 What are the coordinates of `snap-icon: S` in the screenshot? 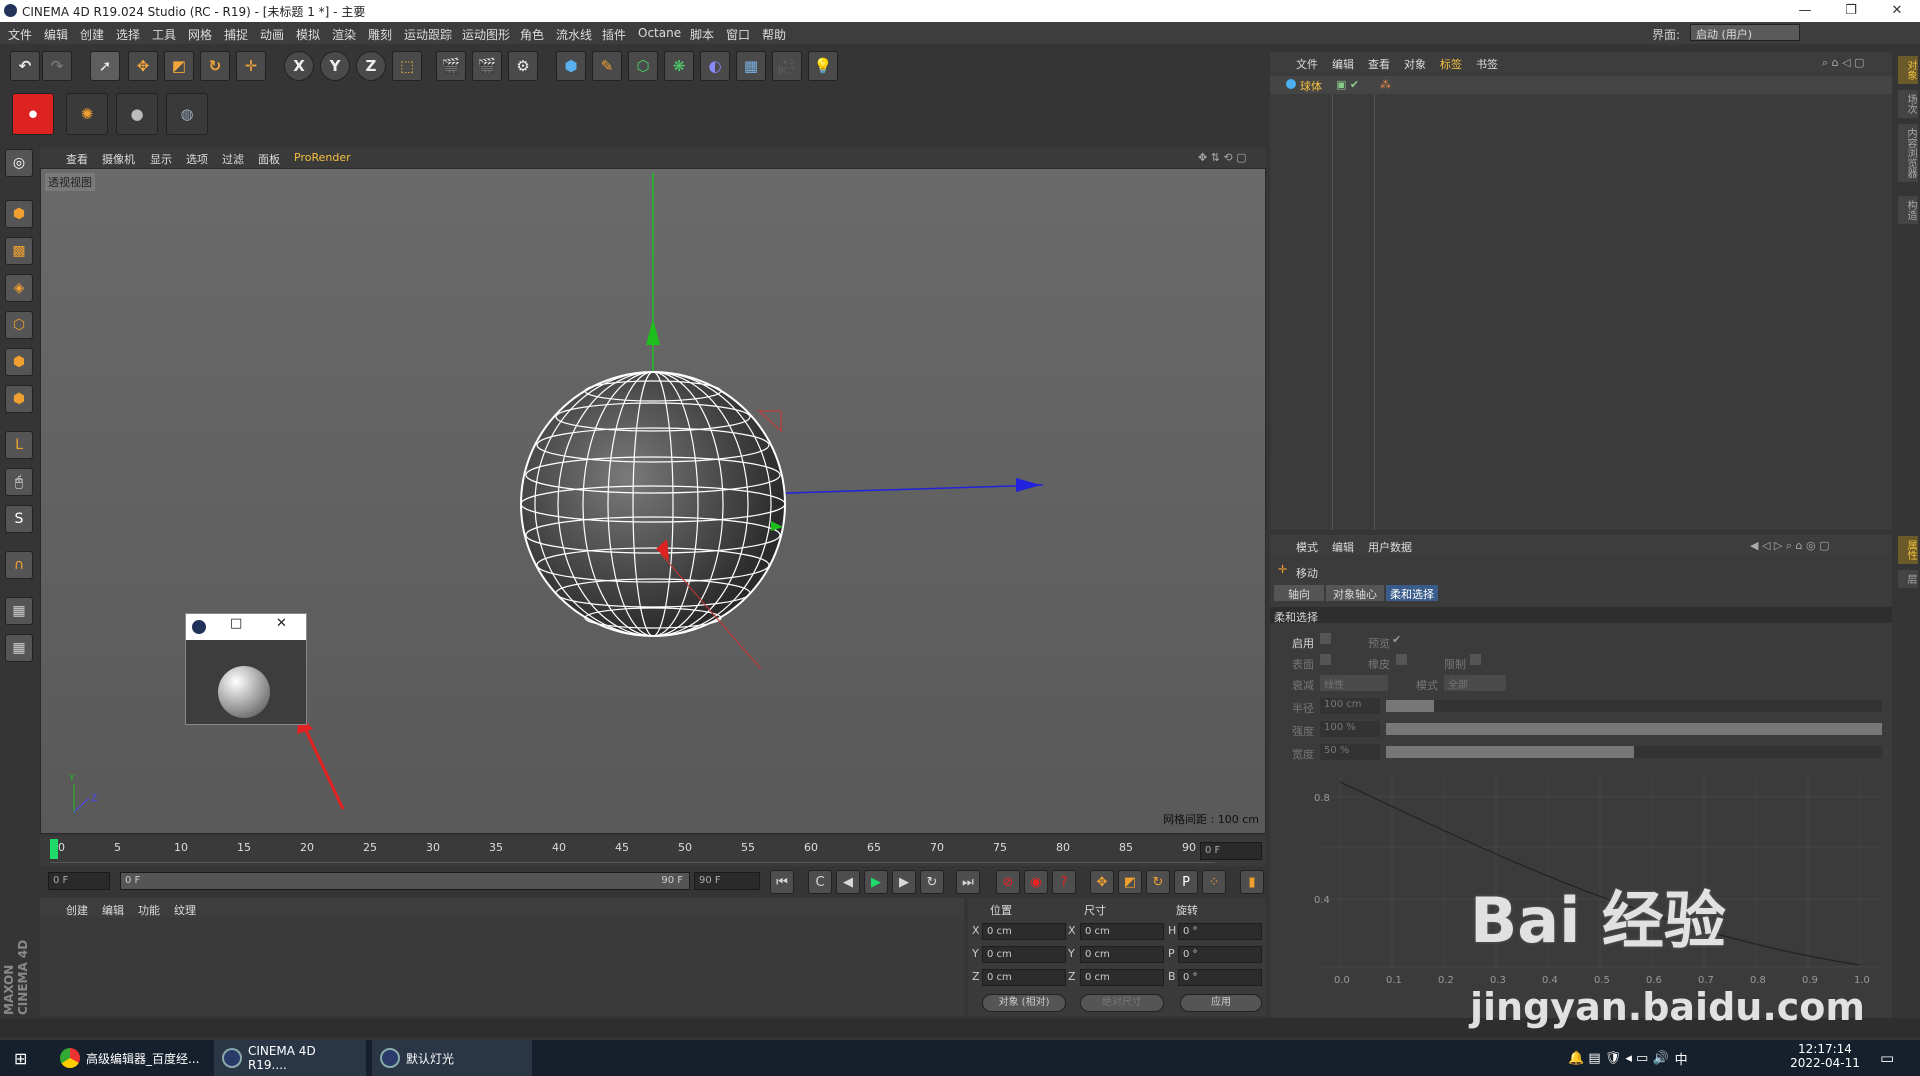 It's located at (19, 519).